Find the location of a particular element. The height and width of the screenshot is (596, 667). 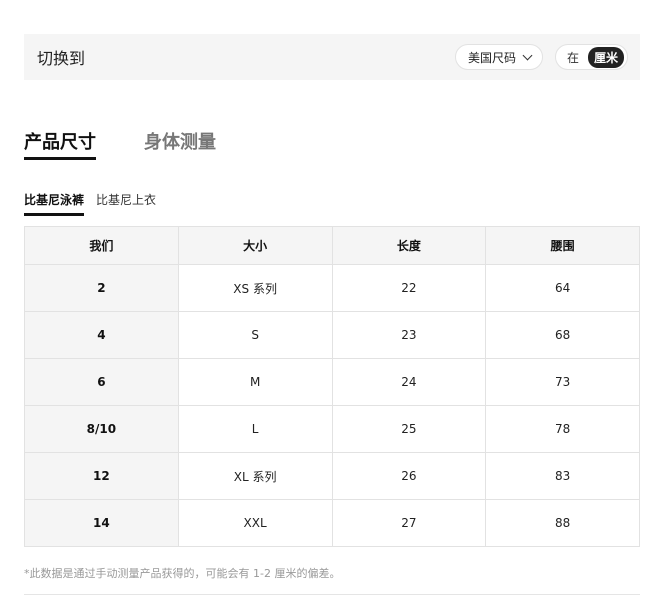

subtab-bikini-bottoms: 比基尼泳裤 is located at coordinates (54, 203).